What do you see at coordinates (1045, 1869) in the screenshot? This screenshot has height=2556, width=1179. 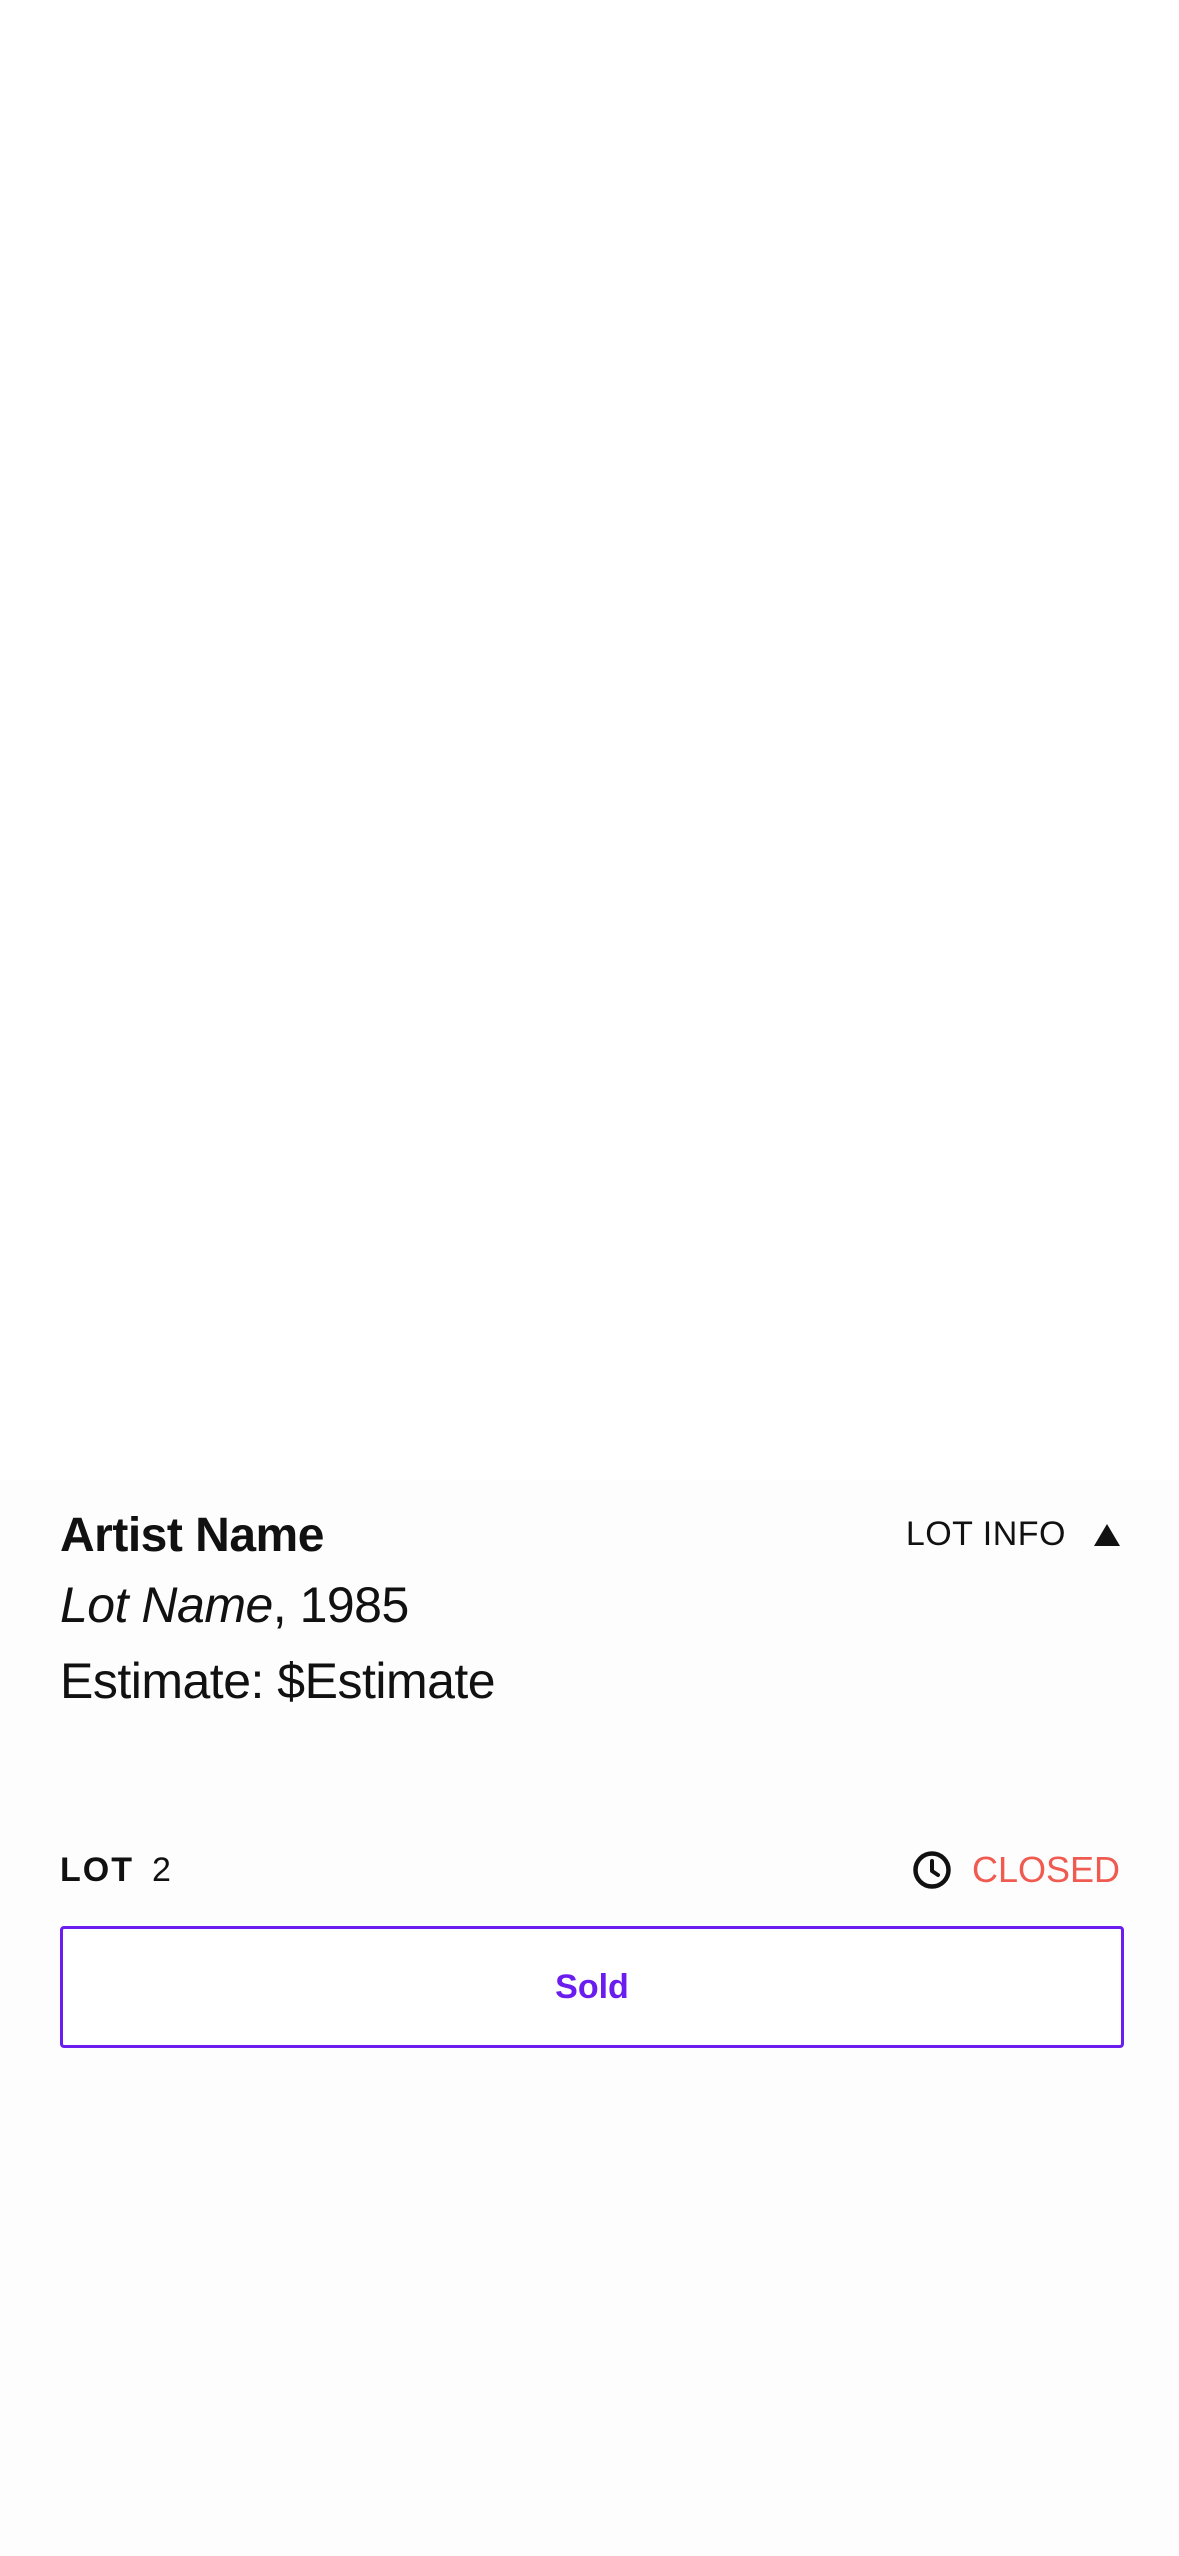 I see `status-badge: CLOSED` at bounding box center [1045, 1869].